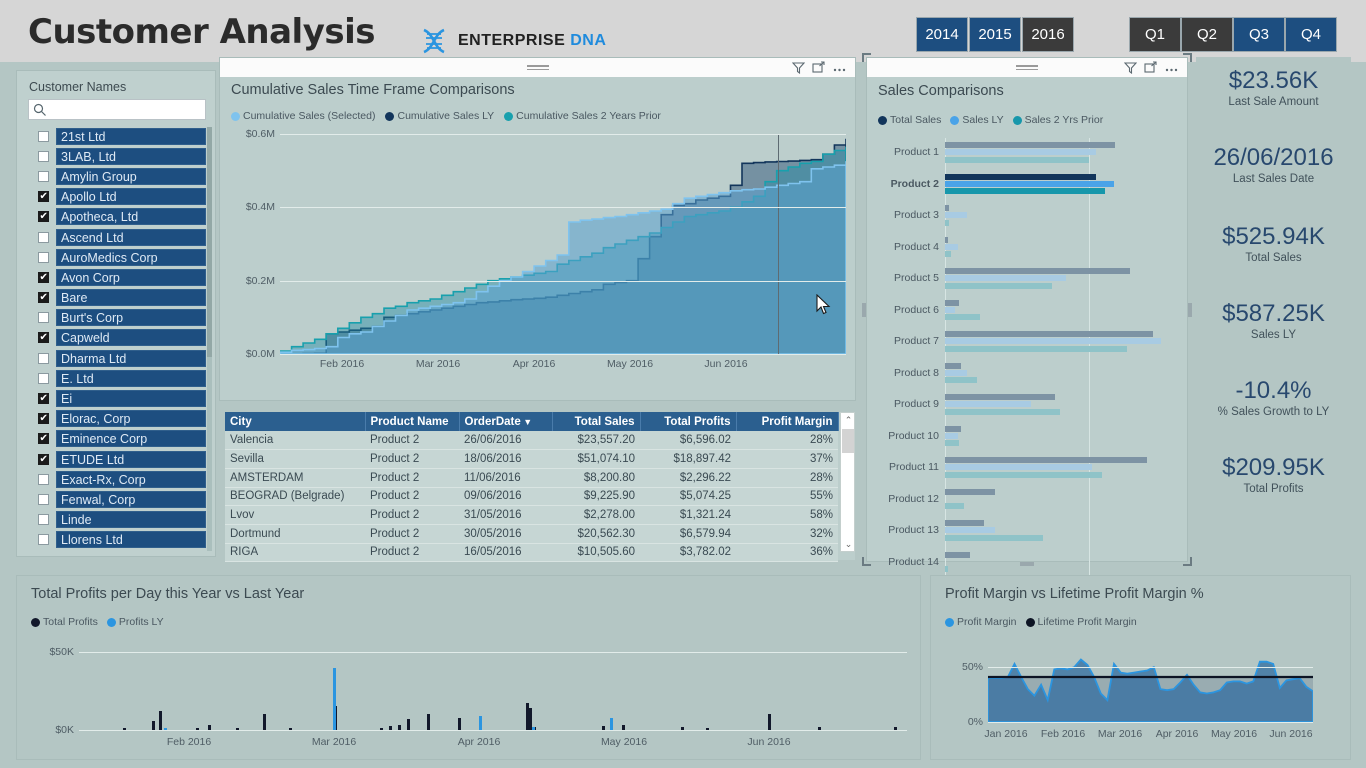 The image size is (1366, 768). Describe the element at coordinates (1030, 284) in the screenshot. I see `bar-group-4: Product 5` at that location.